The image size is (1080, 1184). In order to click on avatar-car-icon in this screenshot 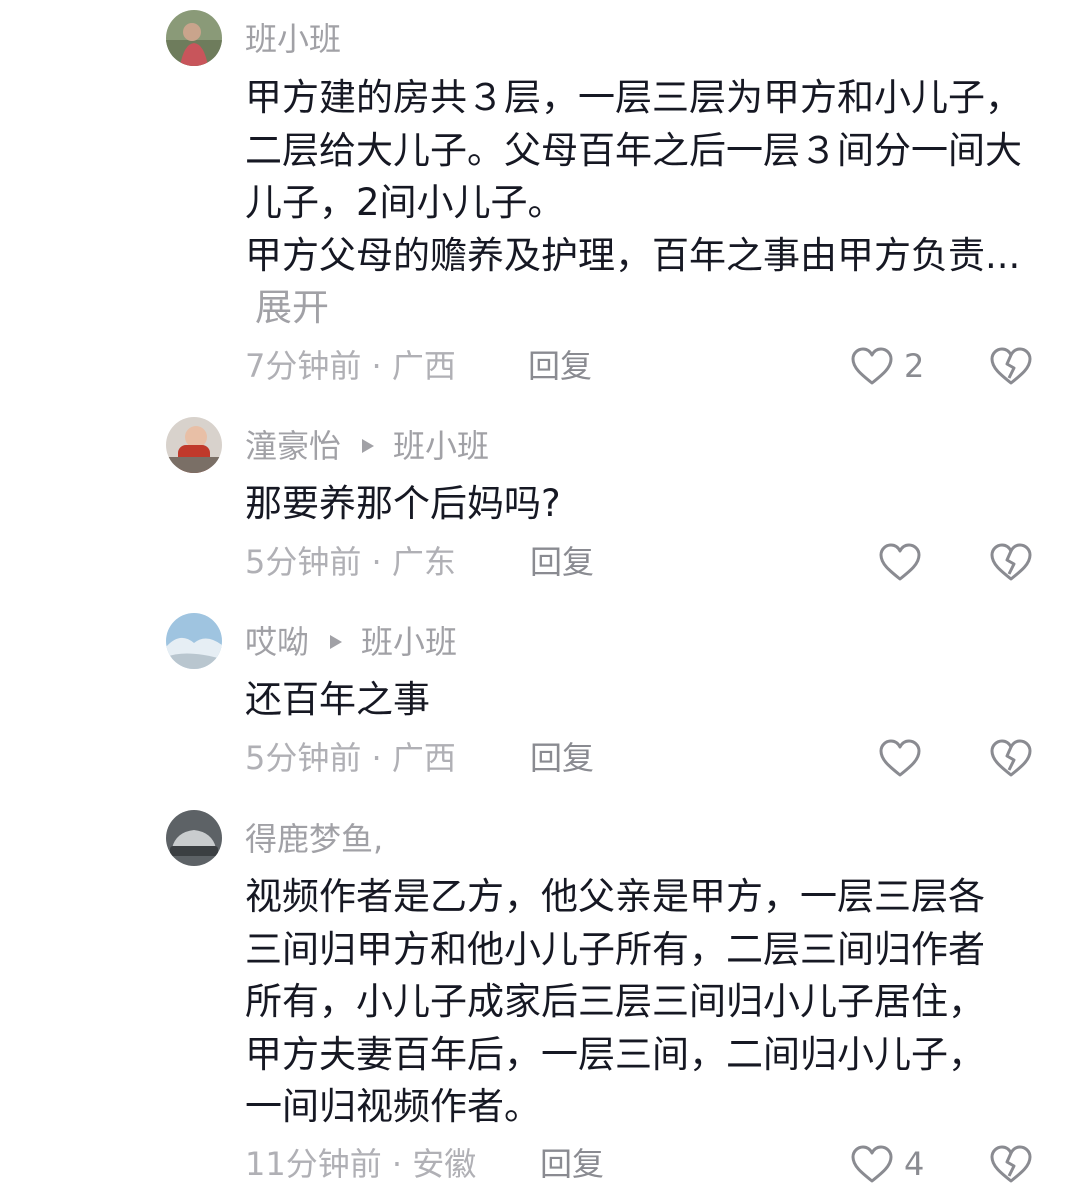, I will do `click(194, 838)`.